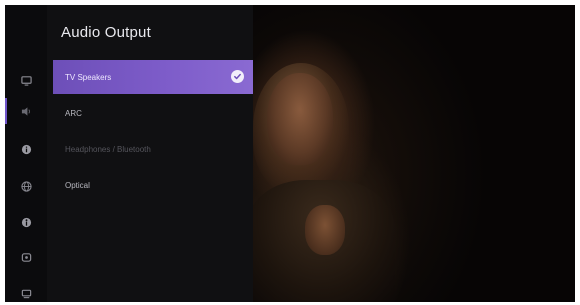 The height and width of the screenshot is (305, 580). I want to click on sidebar-item-accessibility, so click(26, 222).